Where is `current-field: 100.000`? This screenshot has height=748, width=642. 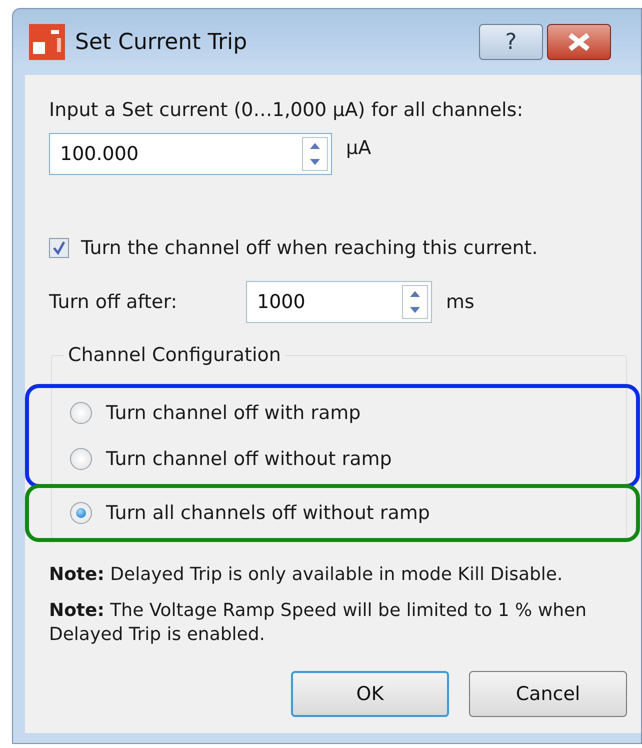 current-field: 100.000 is located at coordinates (190, 154).